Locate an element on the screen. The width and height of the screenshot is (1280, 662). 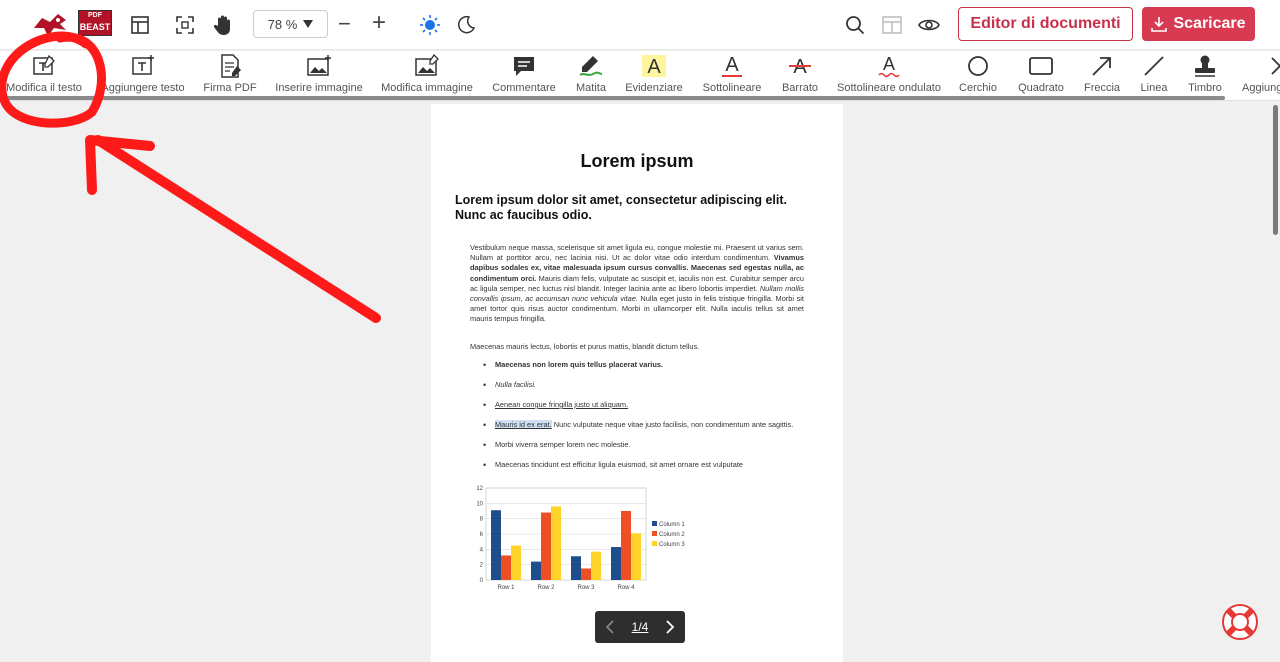
tool-label: Sottolineare is located at coordinates (732, 88).